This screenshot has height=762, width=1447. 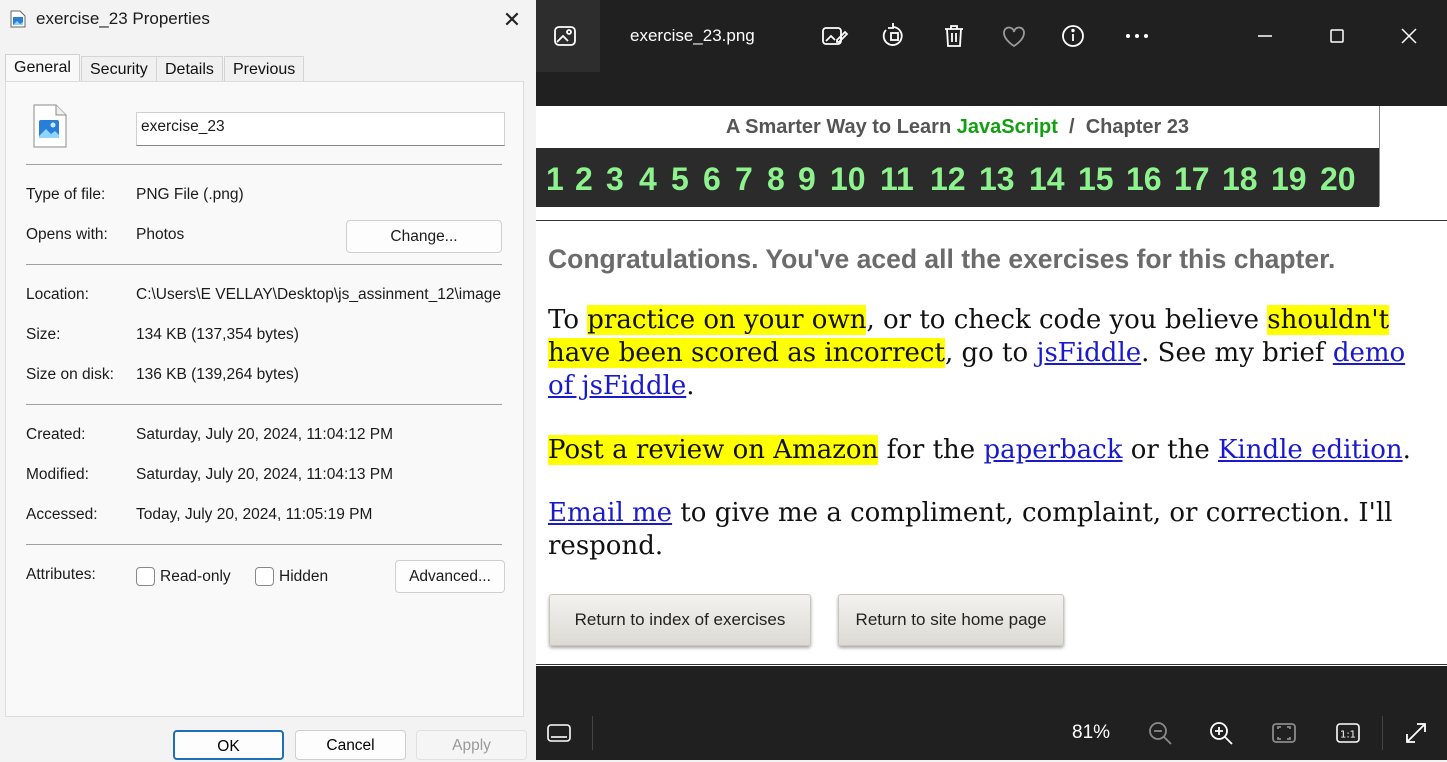 What do you see at coordinates (680, 620) in the screenshot?
I see `return-index-button: Return to index of exercises` at bounding box center [680, 620].